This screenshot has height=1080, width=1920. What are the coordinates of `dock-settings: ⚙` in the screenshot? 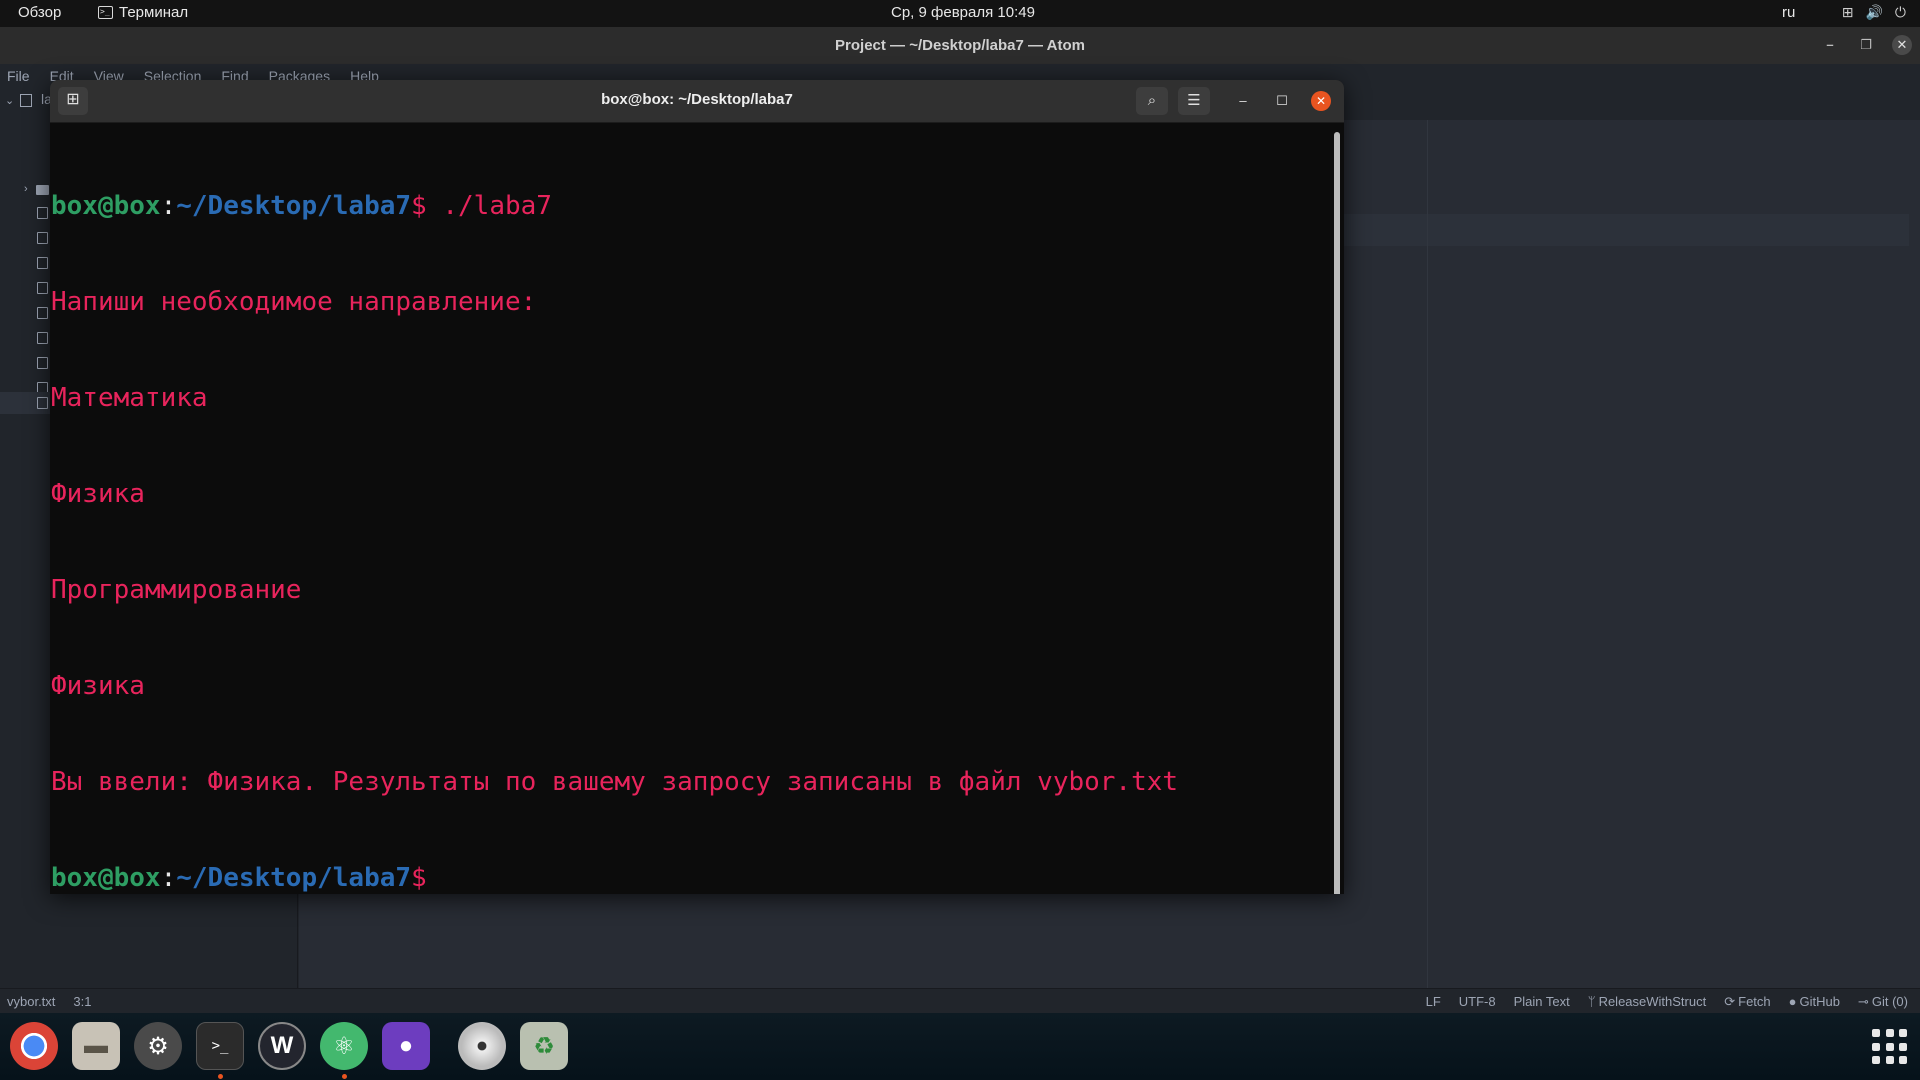 It's located at (158, 1046).